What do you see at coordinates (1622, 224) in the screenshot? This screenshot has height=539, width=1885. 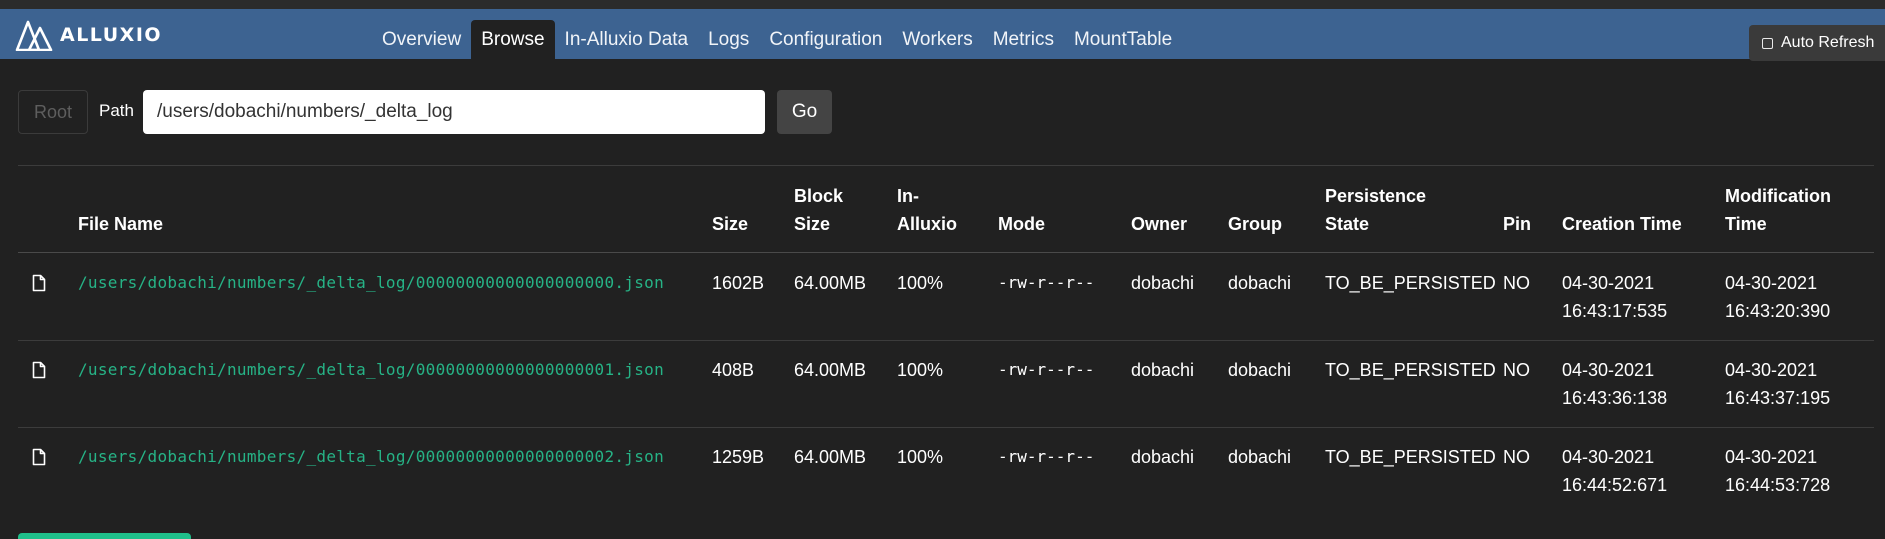 I see `header-creation-time: Creation Time` at bounding box center [1622, 224].